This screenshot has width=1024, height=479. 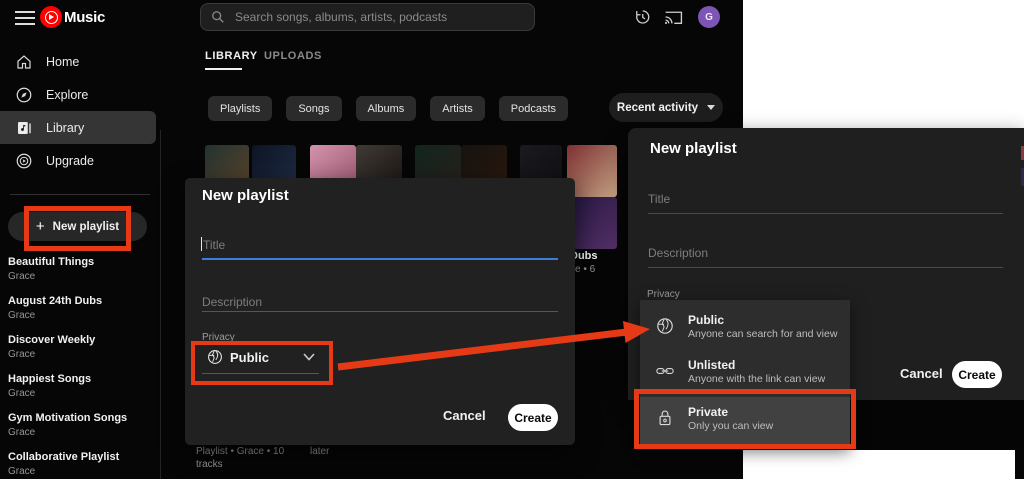 I want to click on chip-artists: Artists, so click(x=457, y=108).